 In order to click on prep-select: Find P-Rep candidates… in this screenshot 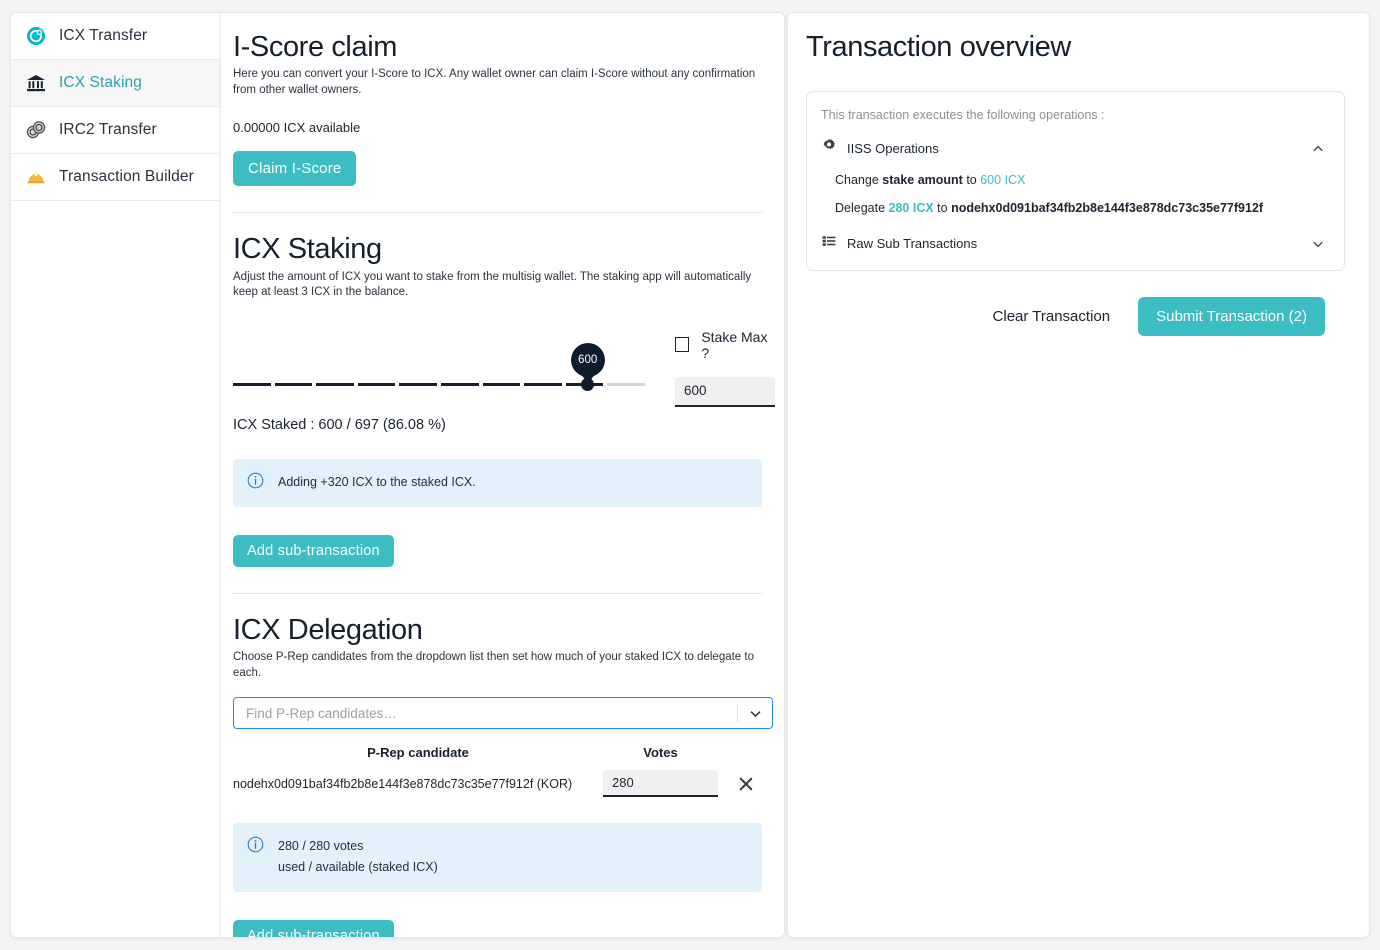, I will do `click(503, 713)`.